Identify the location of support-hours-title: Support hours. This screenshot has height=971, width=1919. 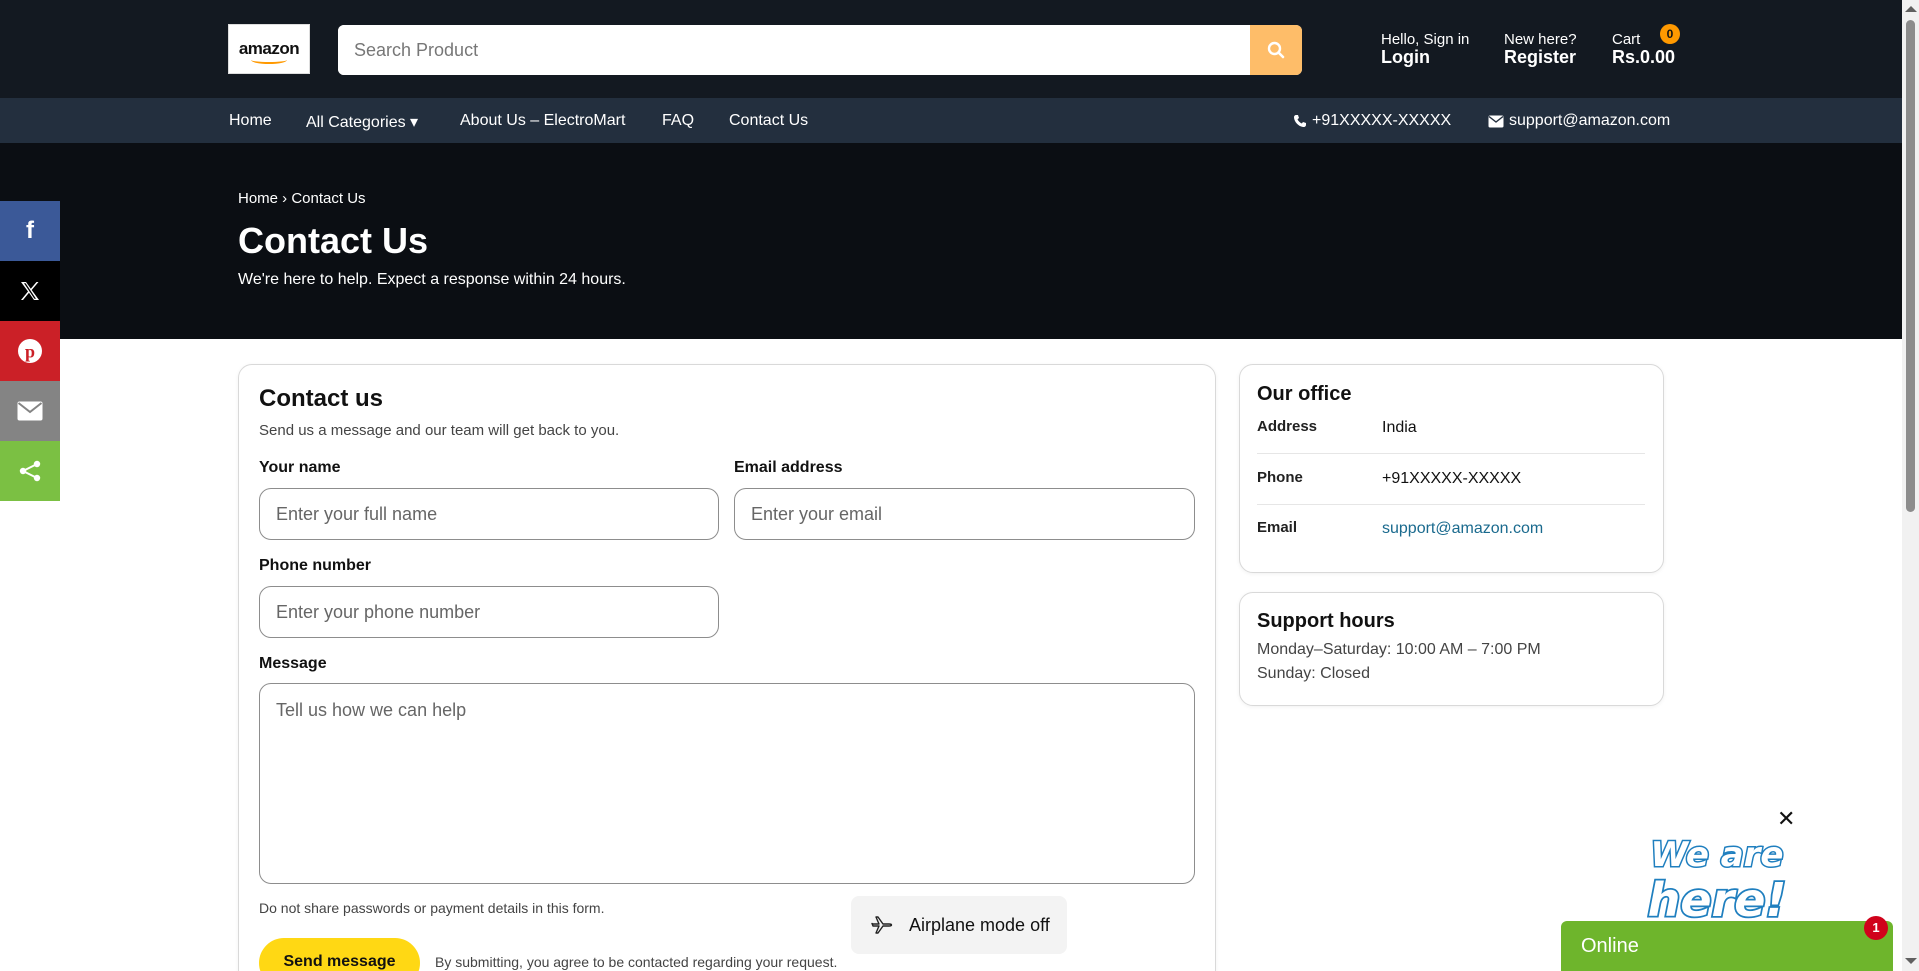
(1326, 621).